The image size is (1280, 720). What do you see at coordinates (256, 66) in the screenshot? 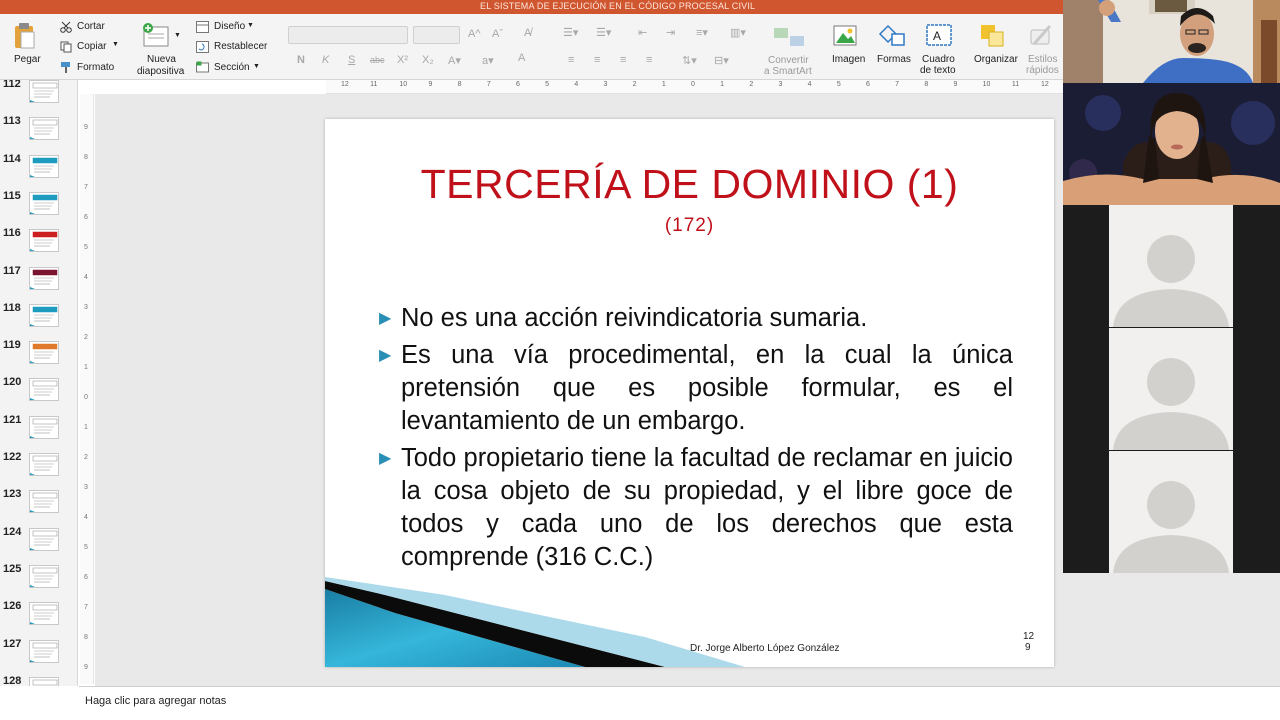
I see `section-dropdown-icon: ▼` at bounding box center [256, 66].